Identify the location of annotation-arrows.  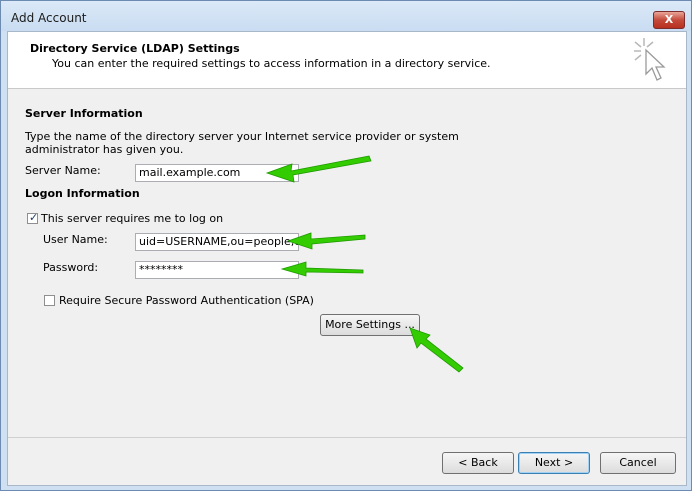
(364, 264).